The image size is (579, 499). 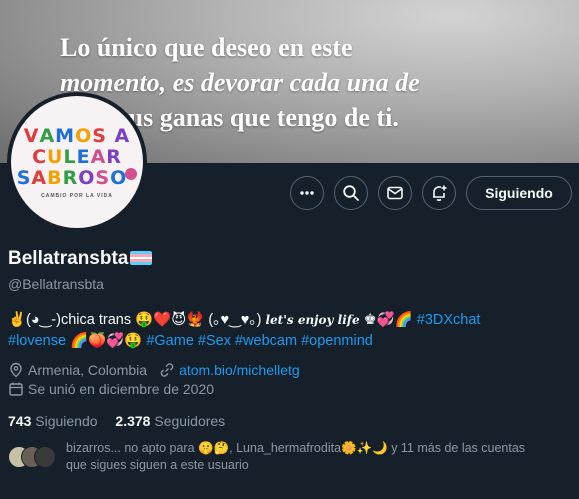 I want to click on bio-emojis: ♚💞🌈, so click(x=386, y=320).